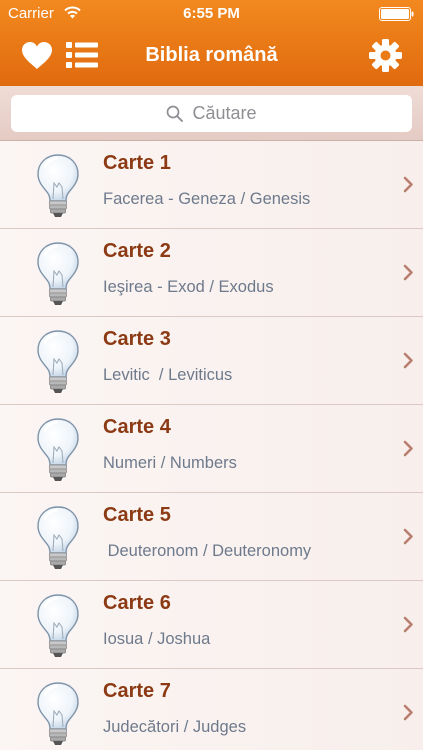 This screenshot has height=750, width=423. What do you see at coordinates (157, 639) in the screenshot?
I see `row-subtitle: Iosua / Joshua` at bounding box center [157, 639].